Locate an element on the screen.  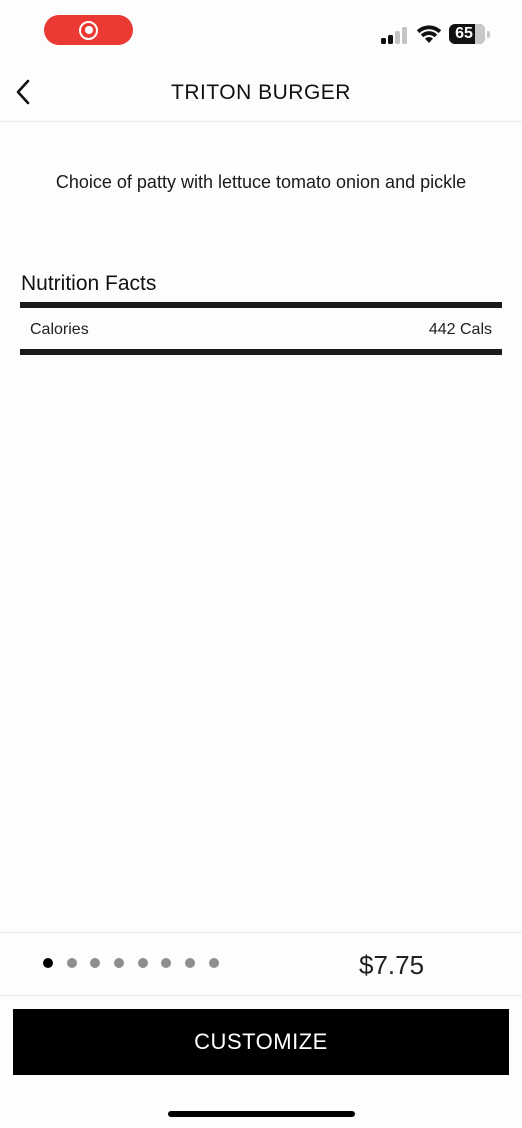
nutrition-facts-heading: Nutrition Facts is located at coordinates (89, 283).